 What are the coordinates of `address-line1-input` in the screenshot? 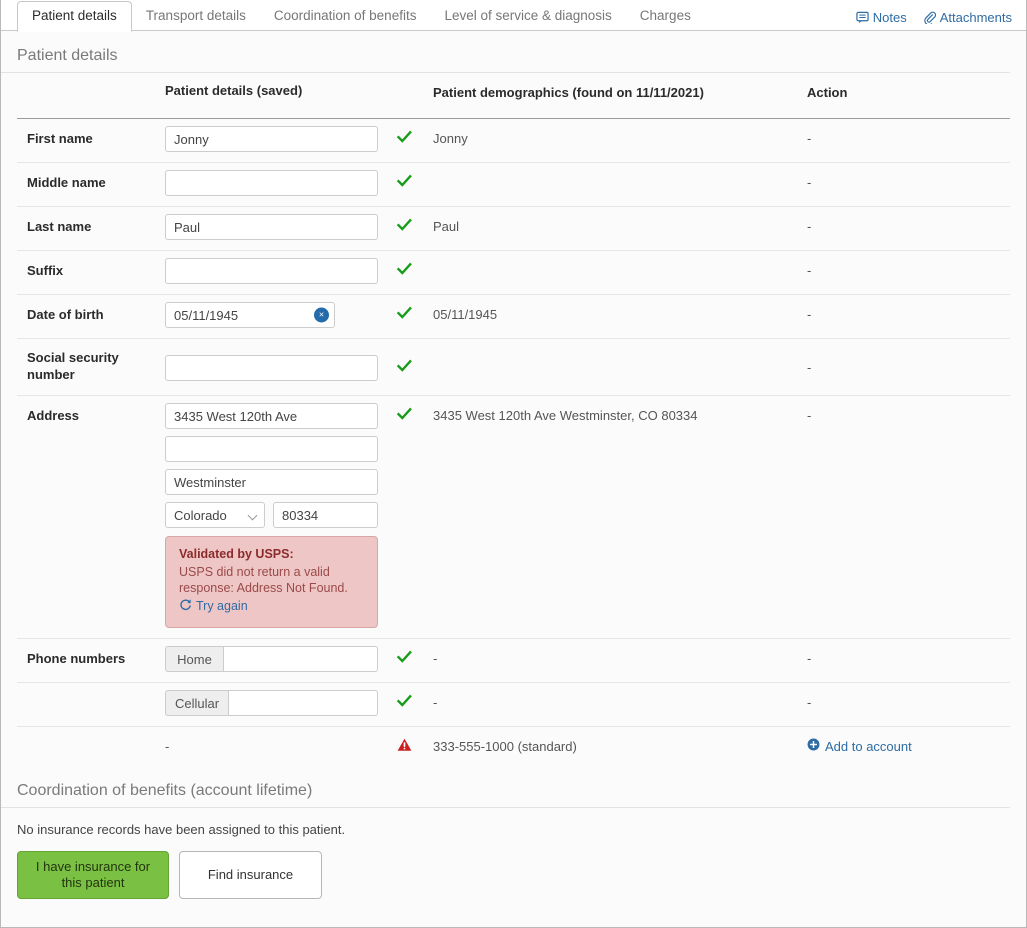 It's located at (271, 416).